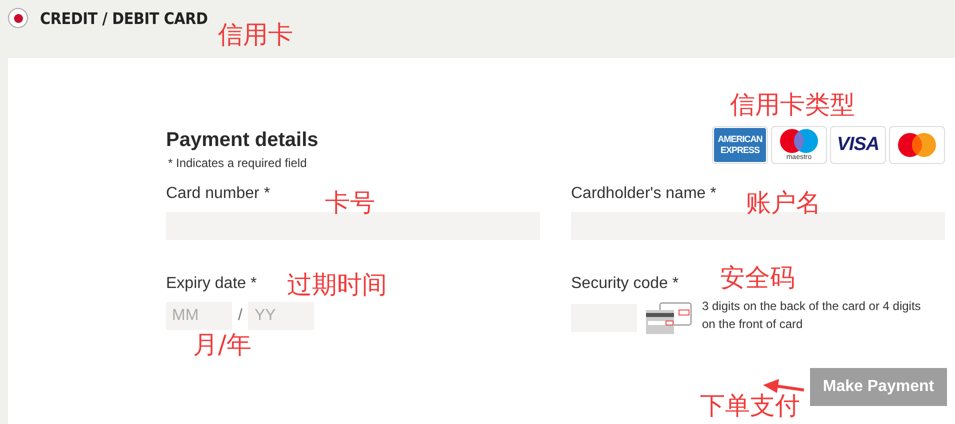 The width and height of the screenshot is (955, 424). Describe the element at coordinates (222, 344) in the screenshot. I see `annotation-text: 月/年` at that location.